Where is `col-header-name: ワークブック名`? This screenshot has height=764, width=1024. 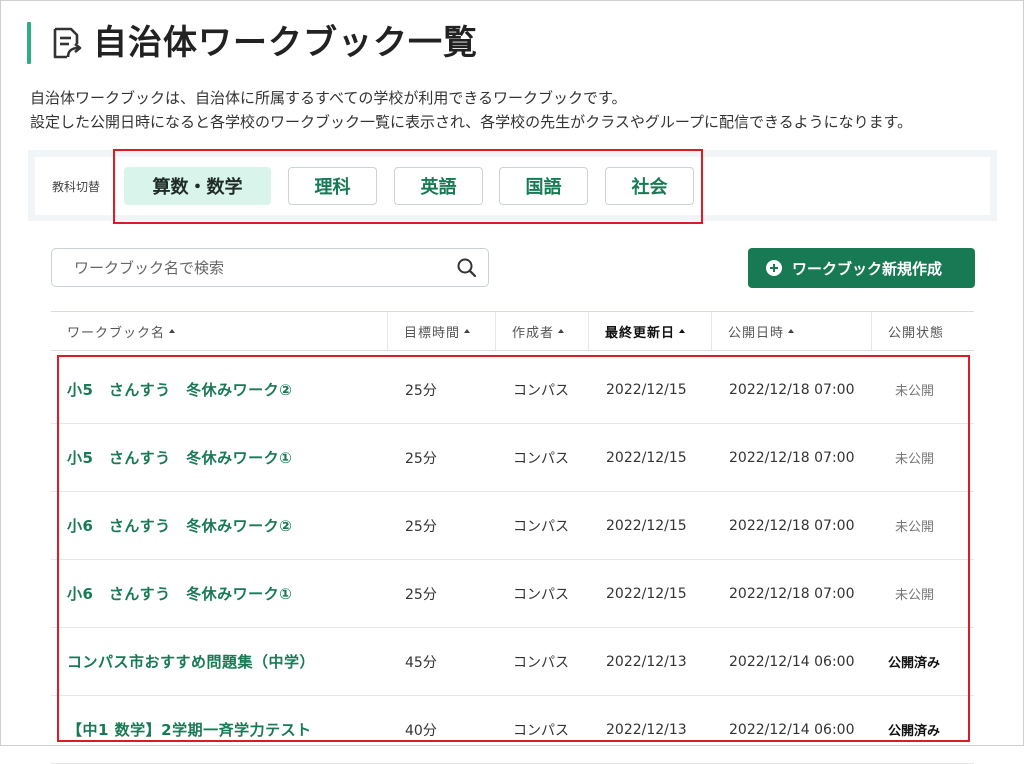
col-header-name: ワークブック名 is located at coordinates (219, 331).